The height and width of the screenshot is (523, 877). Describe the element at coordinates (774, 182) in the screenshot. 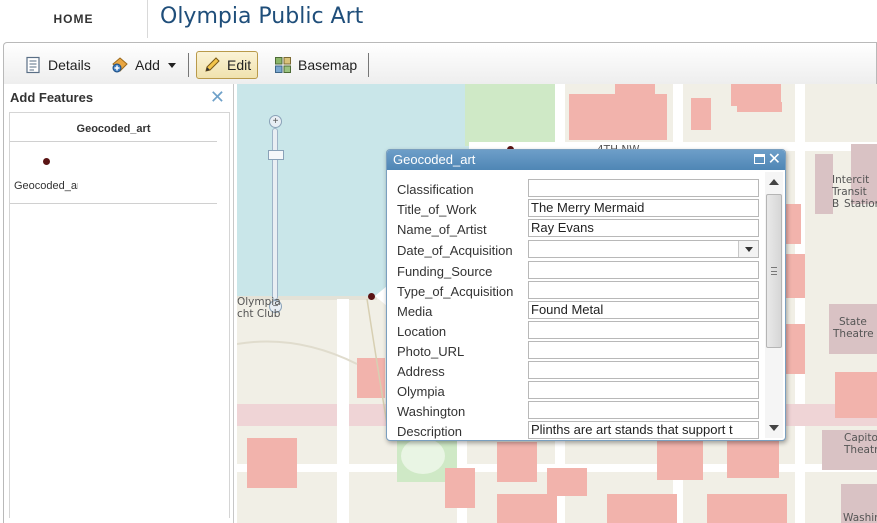

I see `scroll-up-icon` at that location.